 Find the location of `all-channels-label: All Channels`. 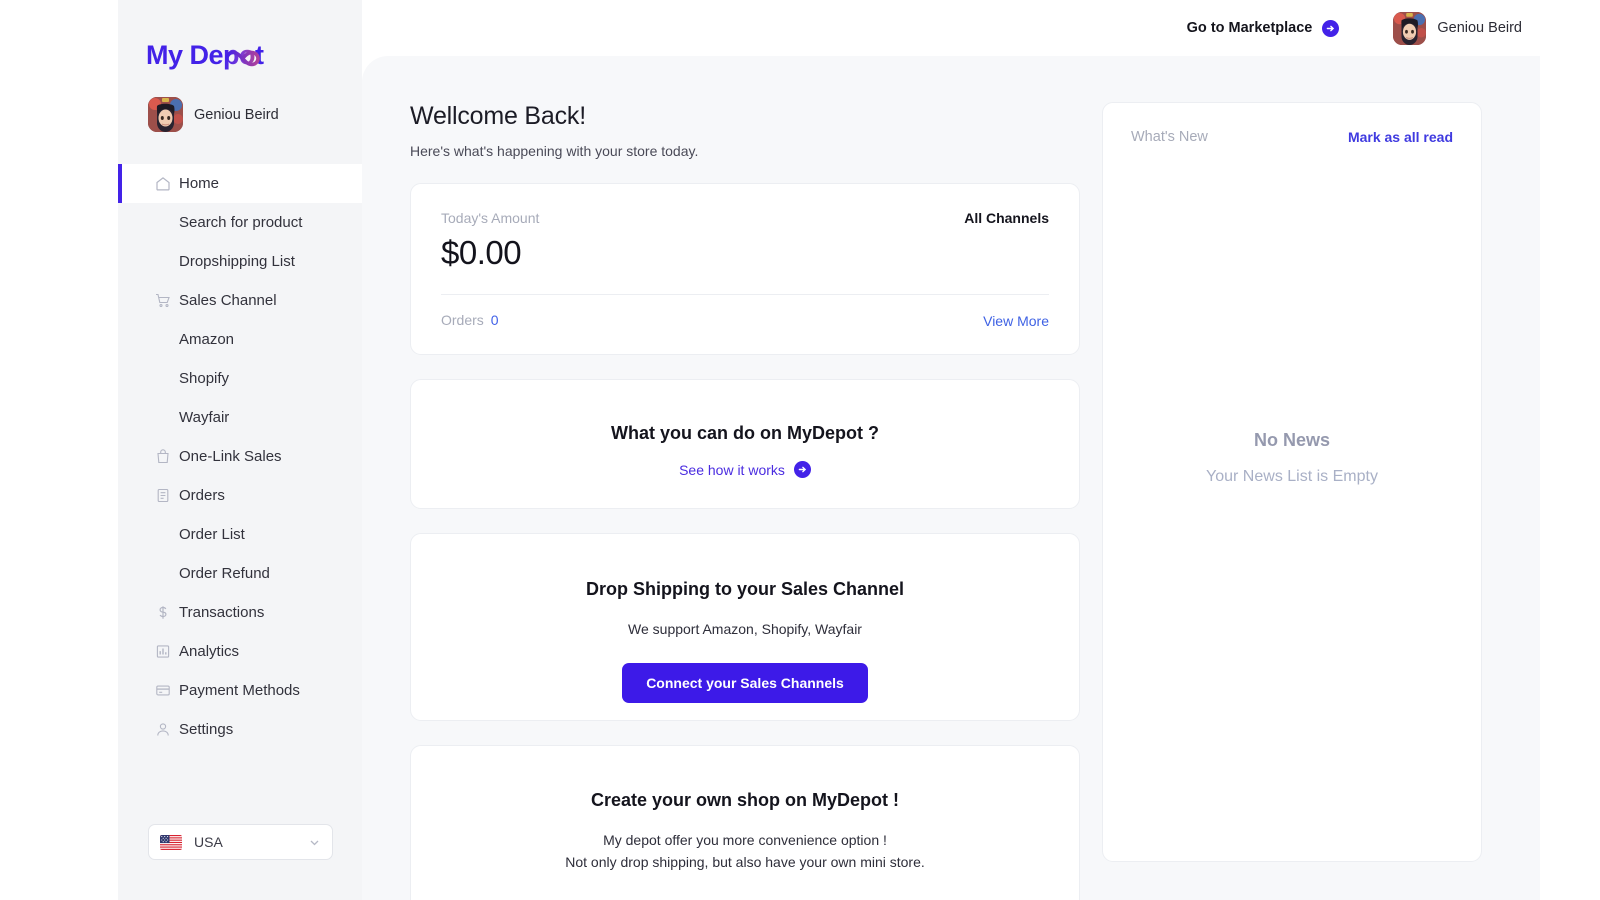

all-channels-label: All Channels is located at coordinates (1006, 218).